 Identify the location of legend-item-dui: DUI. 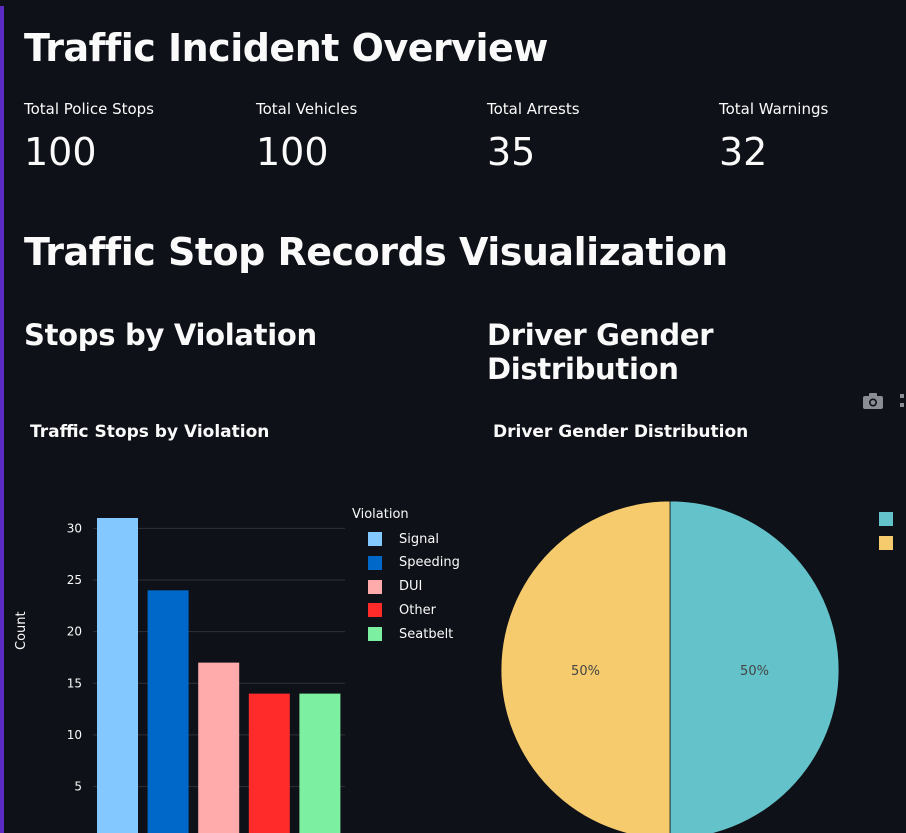
(395, 587).